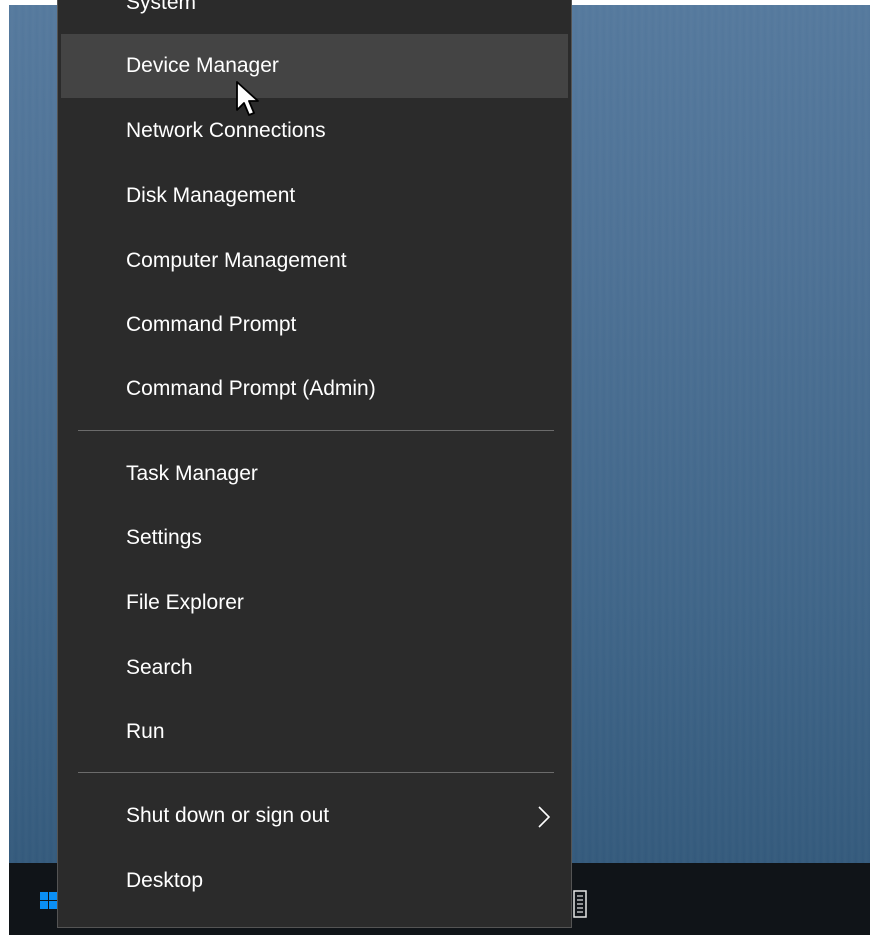 This screenshot has width=870, height=940. I want to click on windows-logo-icon, so click(48, 900).